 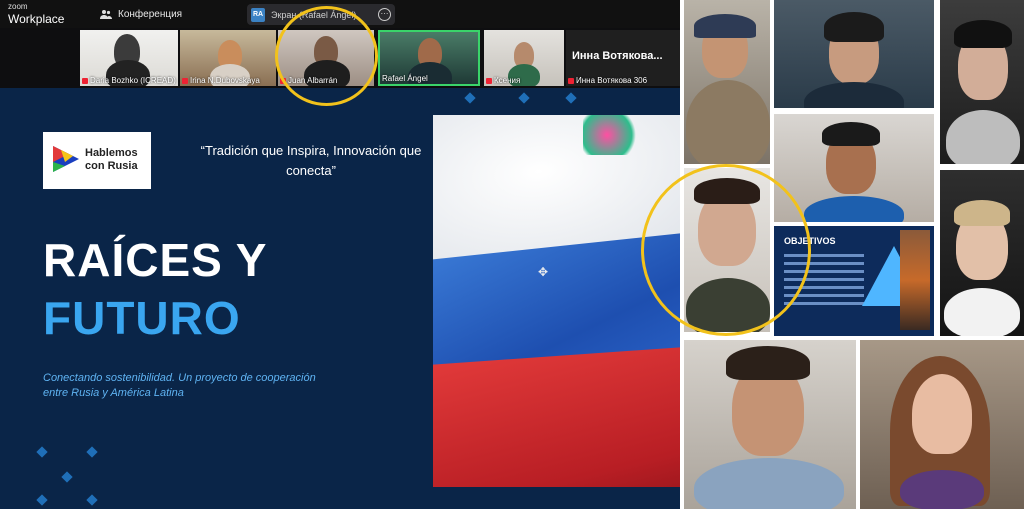 What do you see at coordinates (129, 58) in the screenshot?
I see `participant-tile: Daria Bozhko (ICREAD)` at bounding box center [129, 58].